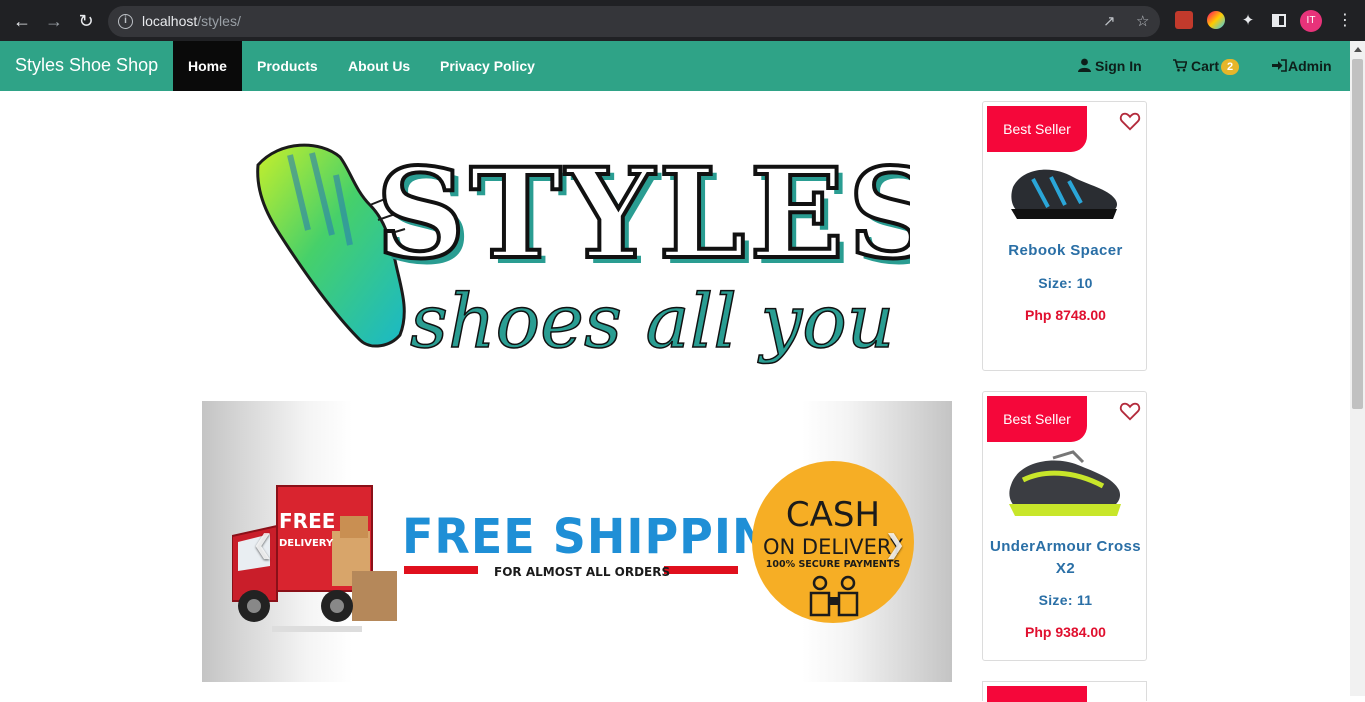 The image size is (1365, 702). I want to click on product-card-partial, so click(1064, 691).